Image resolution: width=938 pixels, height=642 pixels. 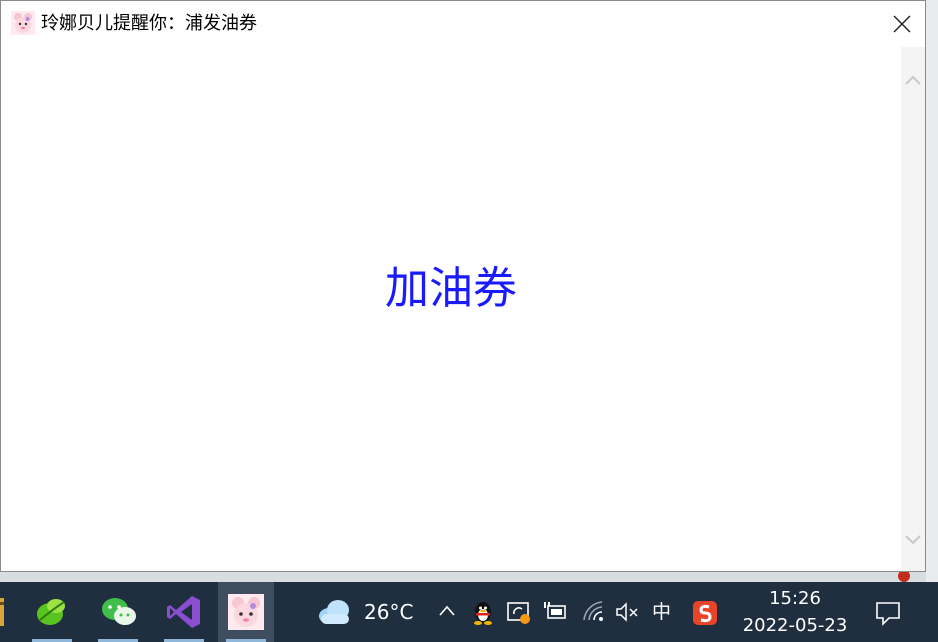 I want to click on visual-studio-icon, so click(x=183, y=612).